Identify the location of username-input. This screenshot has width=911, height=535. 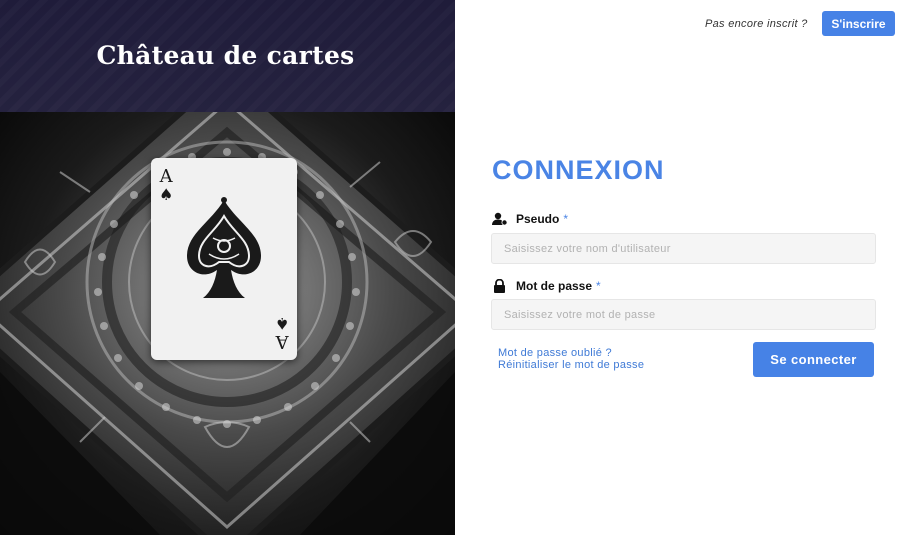
(683, 248).